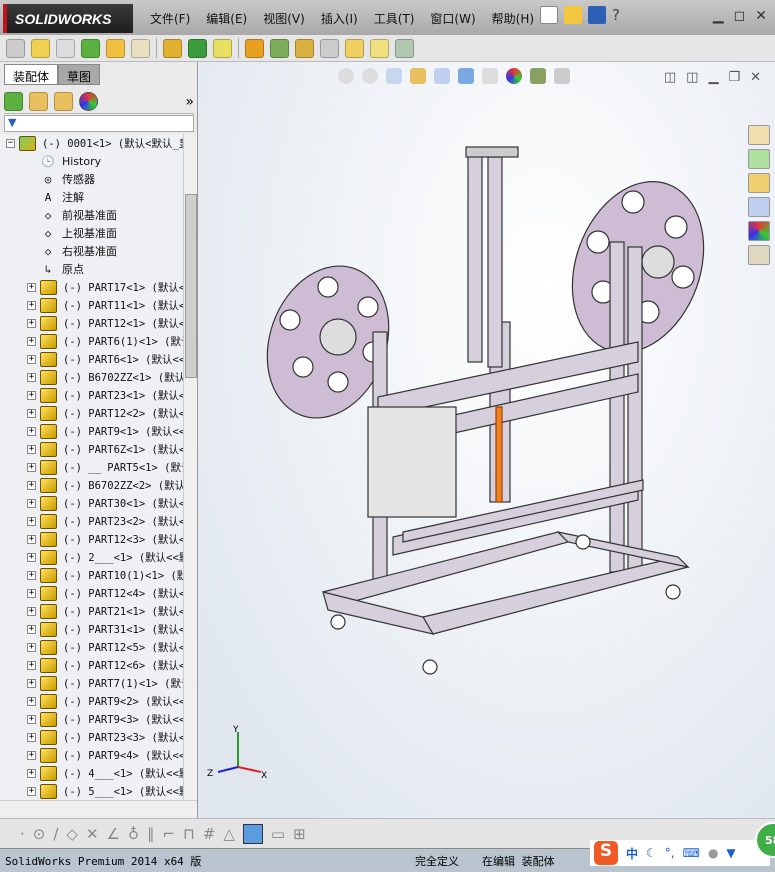 The height and width of the screenshot is (872, 775). I want to click on skin-icon: ▼, so click(730, 853).